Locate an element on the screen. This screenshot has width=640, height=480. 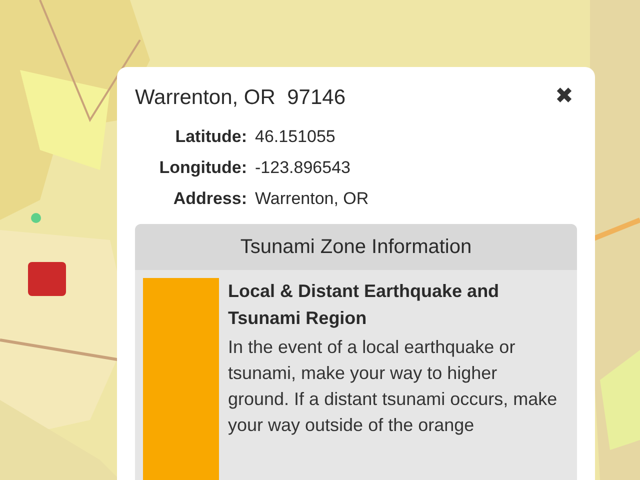
popup-title: Warrenton, OR 97146 is located at coordinates (240, 98).